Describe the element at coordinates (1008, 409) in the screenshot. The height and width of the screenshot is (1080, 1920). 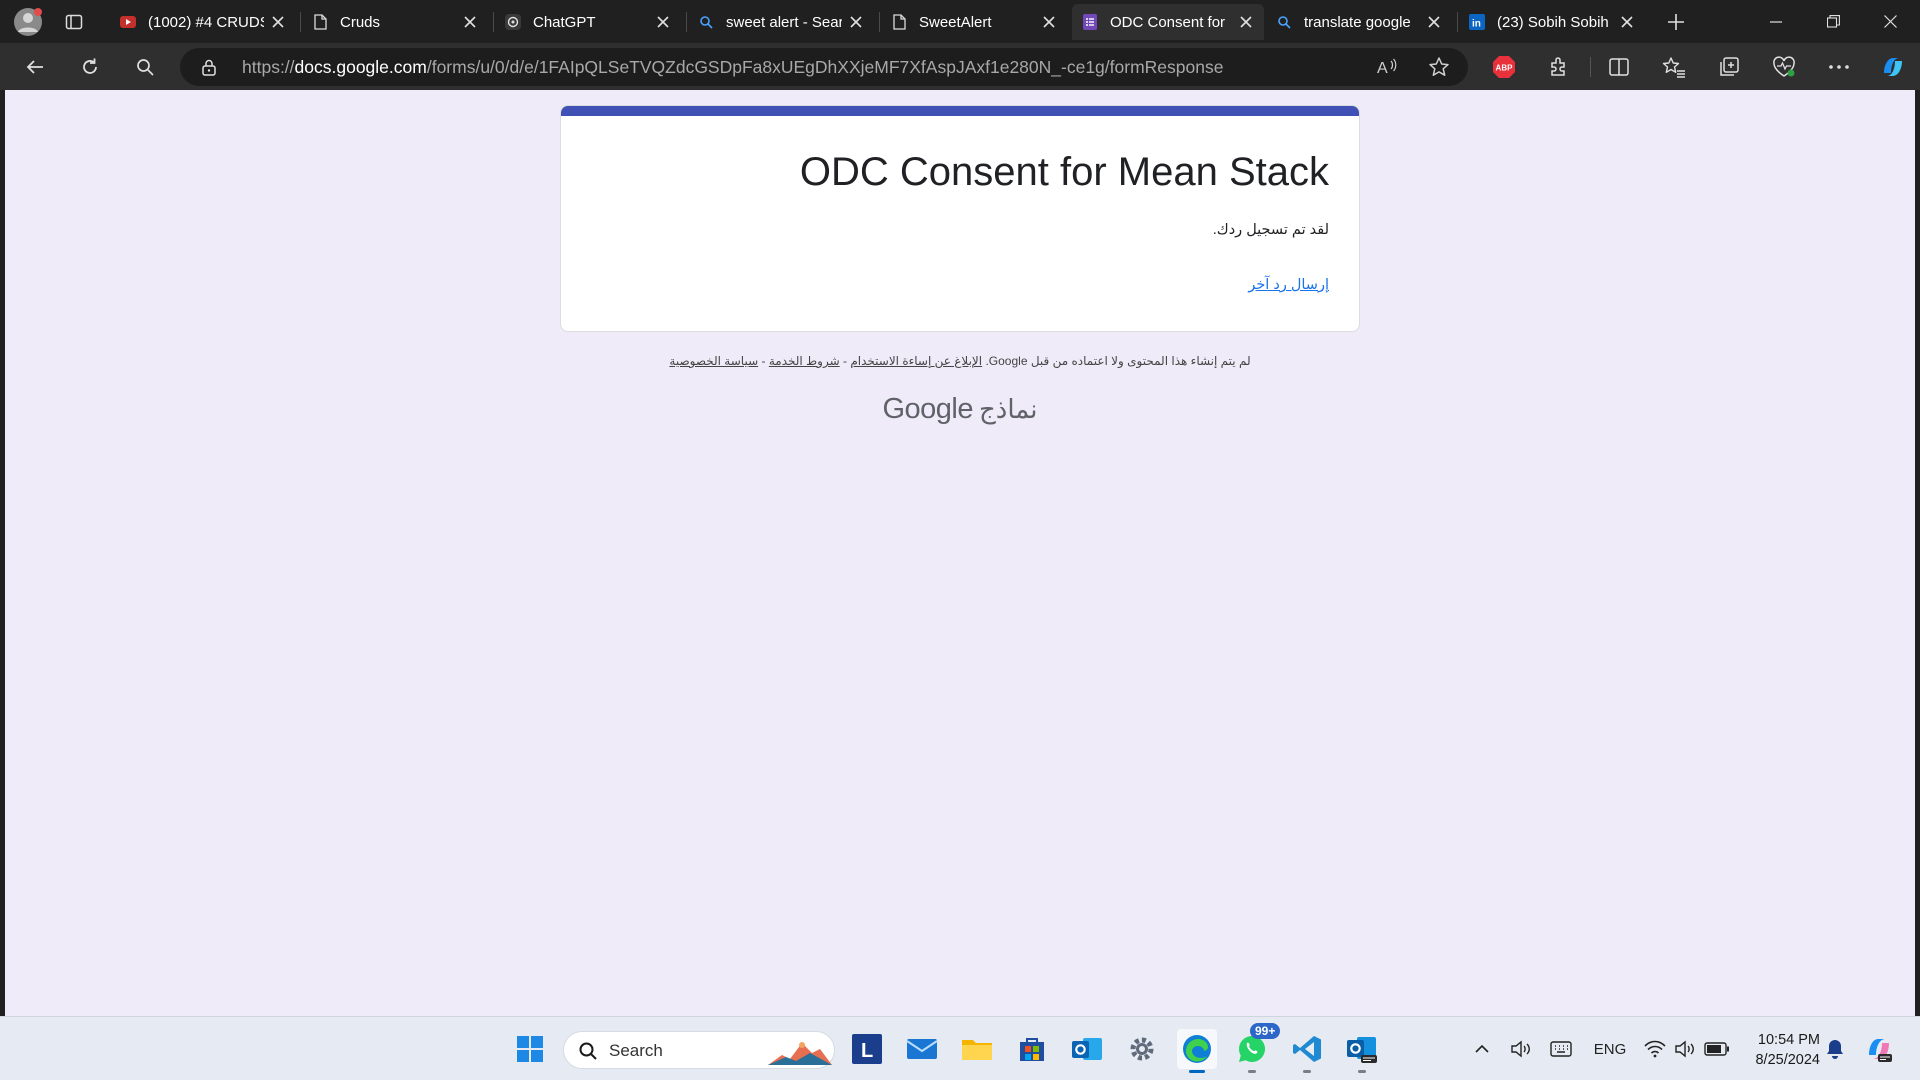
I see `brand-forms: نماذج` at that location.